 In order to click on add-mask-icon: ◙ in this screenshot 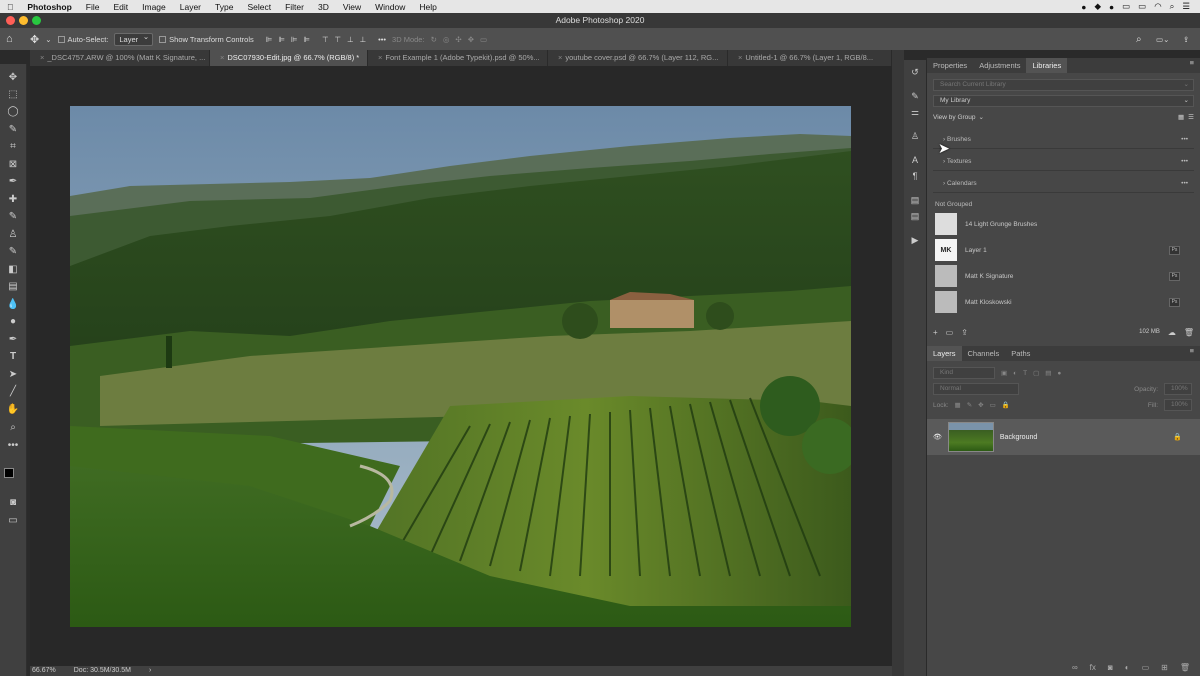, I will do `click(1110, 667)`.